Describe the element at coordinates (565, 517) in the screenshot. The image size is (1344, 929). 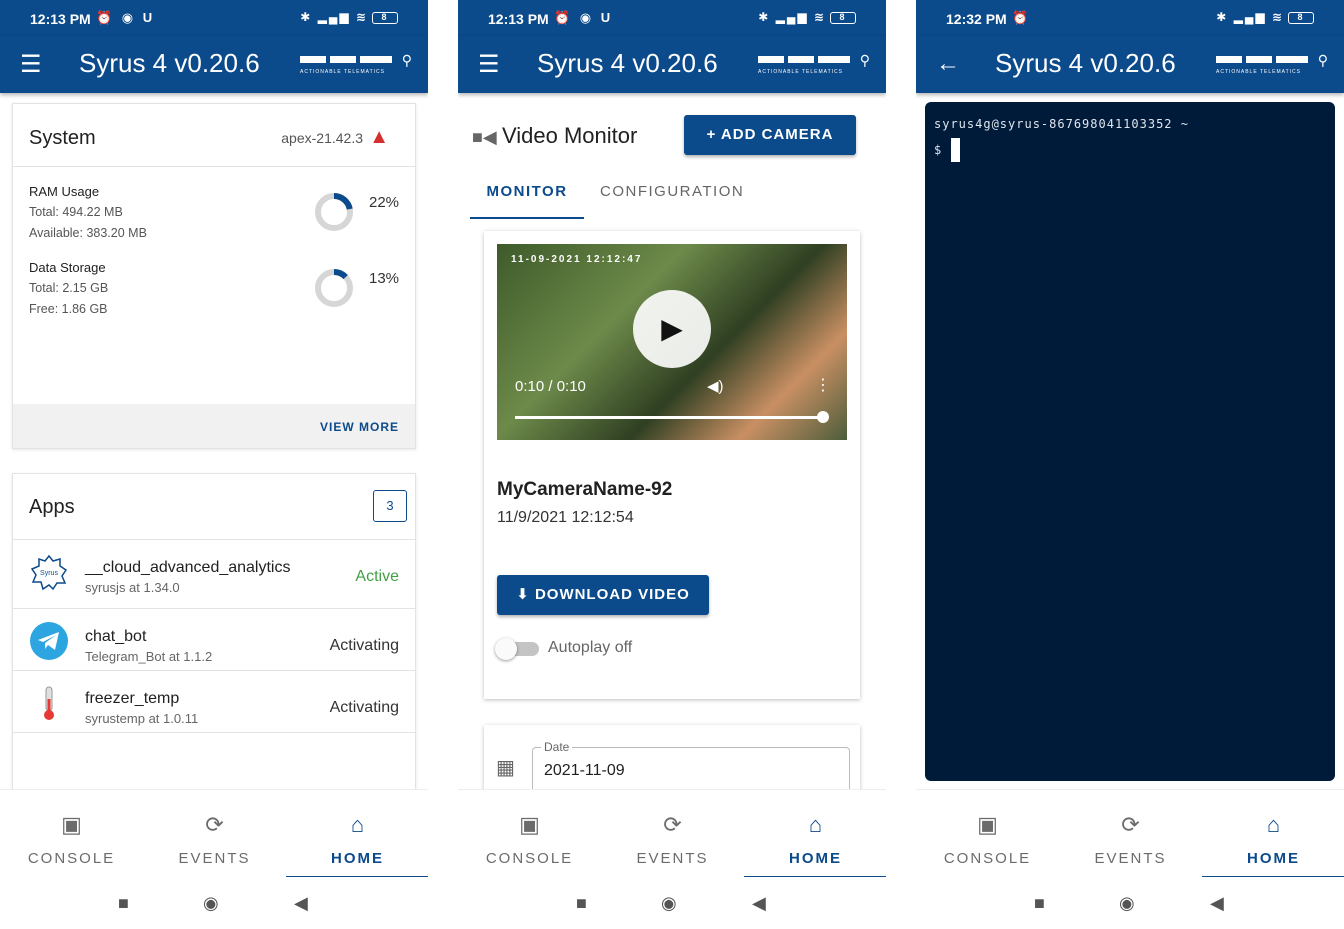
I see `camera-timestamp: 11/9/2021 12:12:54` at that location.